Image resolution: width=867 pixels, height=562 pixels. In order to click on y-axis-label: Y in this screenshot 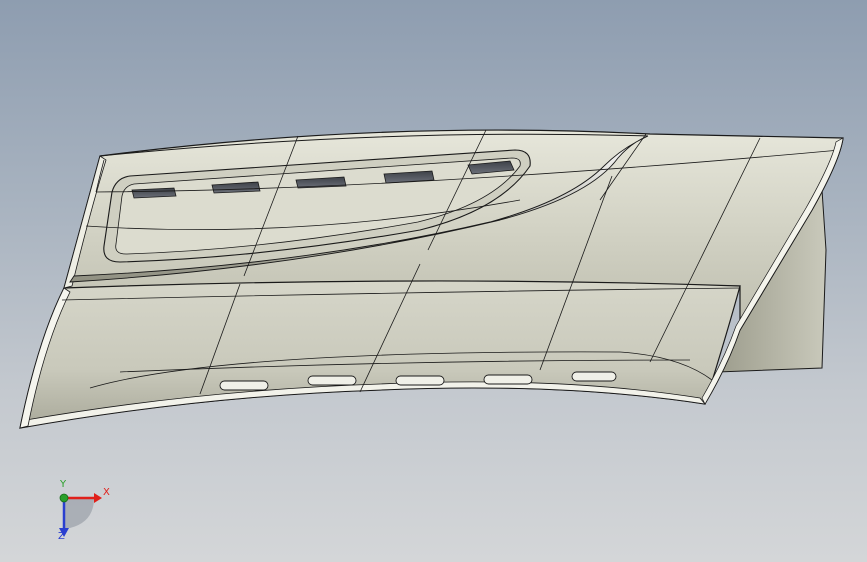, I will do `click(63, 484)`.